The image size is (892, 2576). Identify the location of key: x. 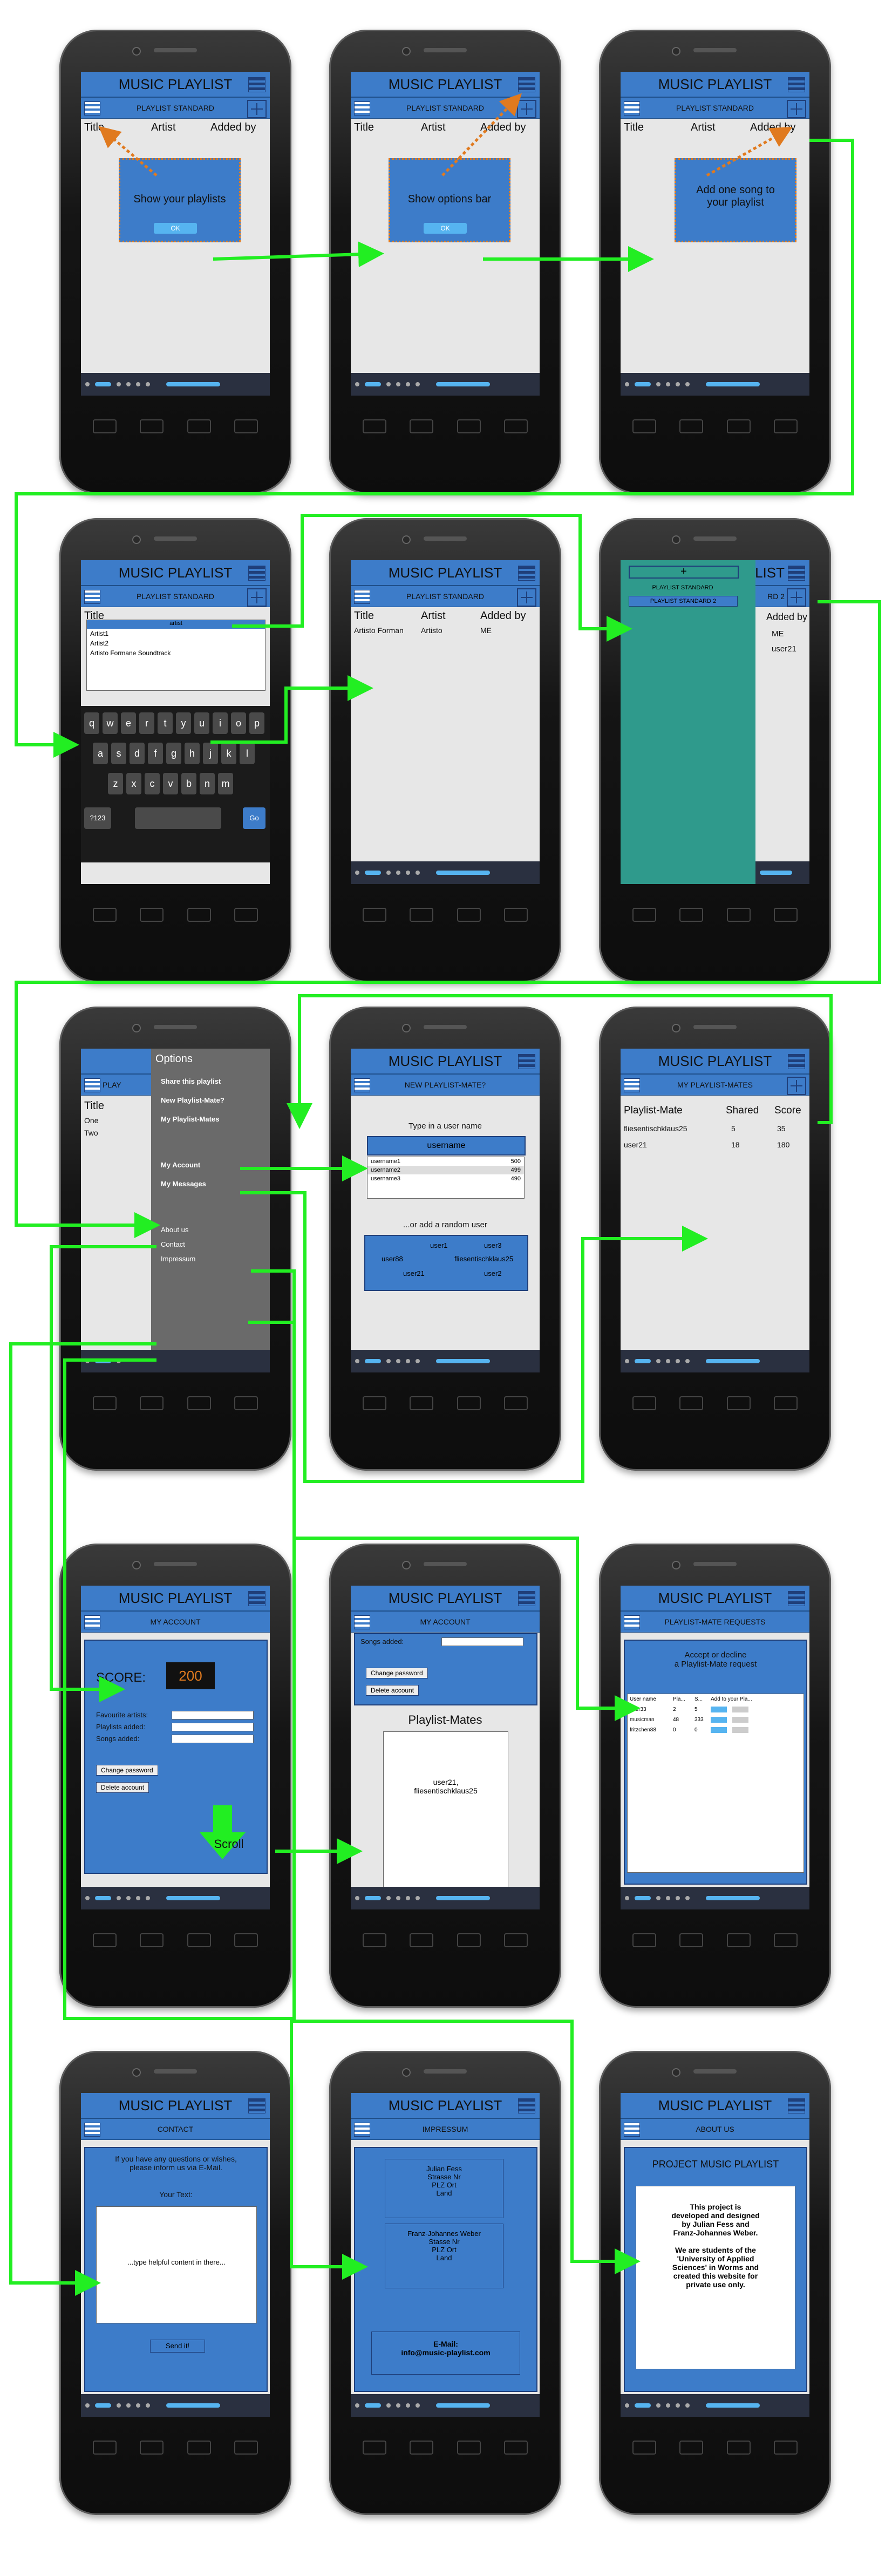
(133, 783).